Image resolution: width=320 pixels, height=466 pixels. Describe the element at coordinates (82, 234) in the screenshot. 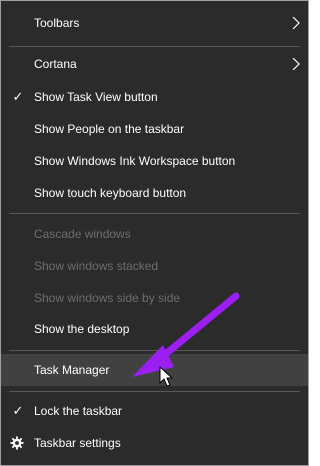

I see `menu-item-label: Cascade windows` at that location.